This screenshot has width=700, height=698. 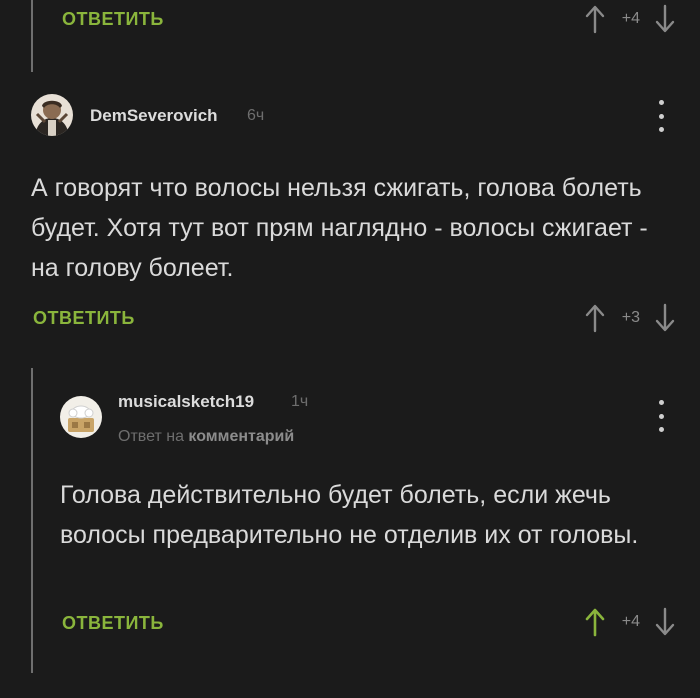 I want to click on thread-line-top, so click(x=32, y=36).